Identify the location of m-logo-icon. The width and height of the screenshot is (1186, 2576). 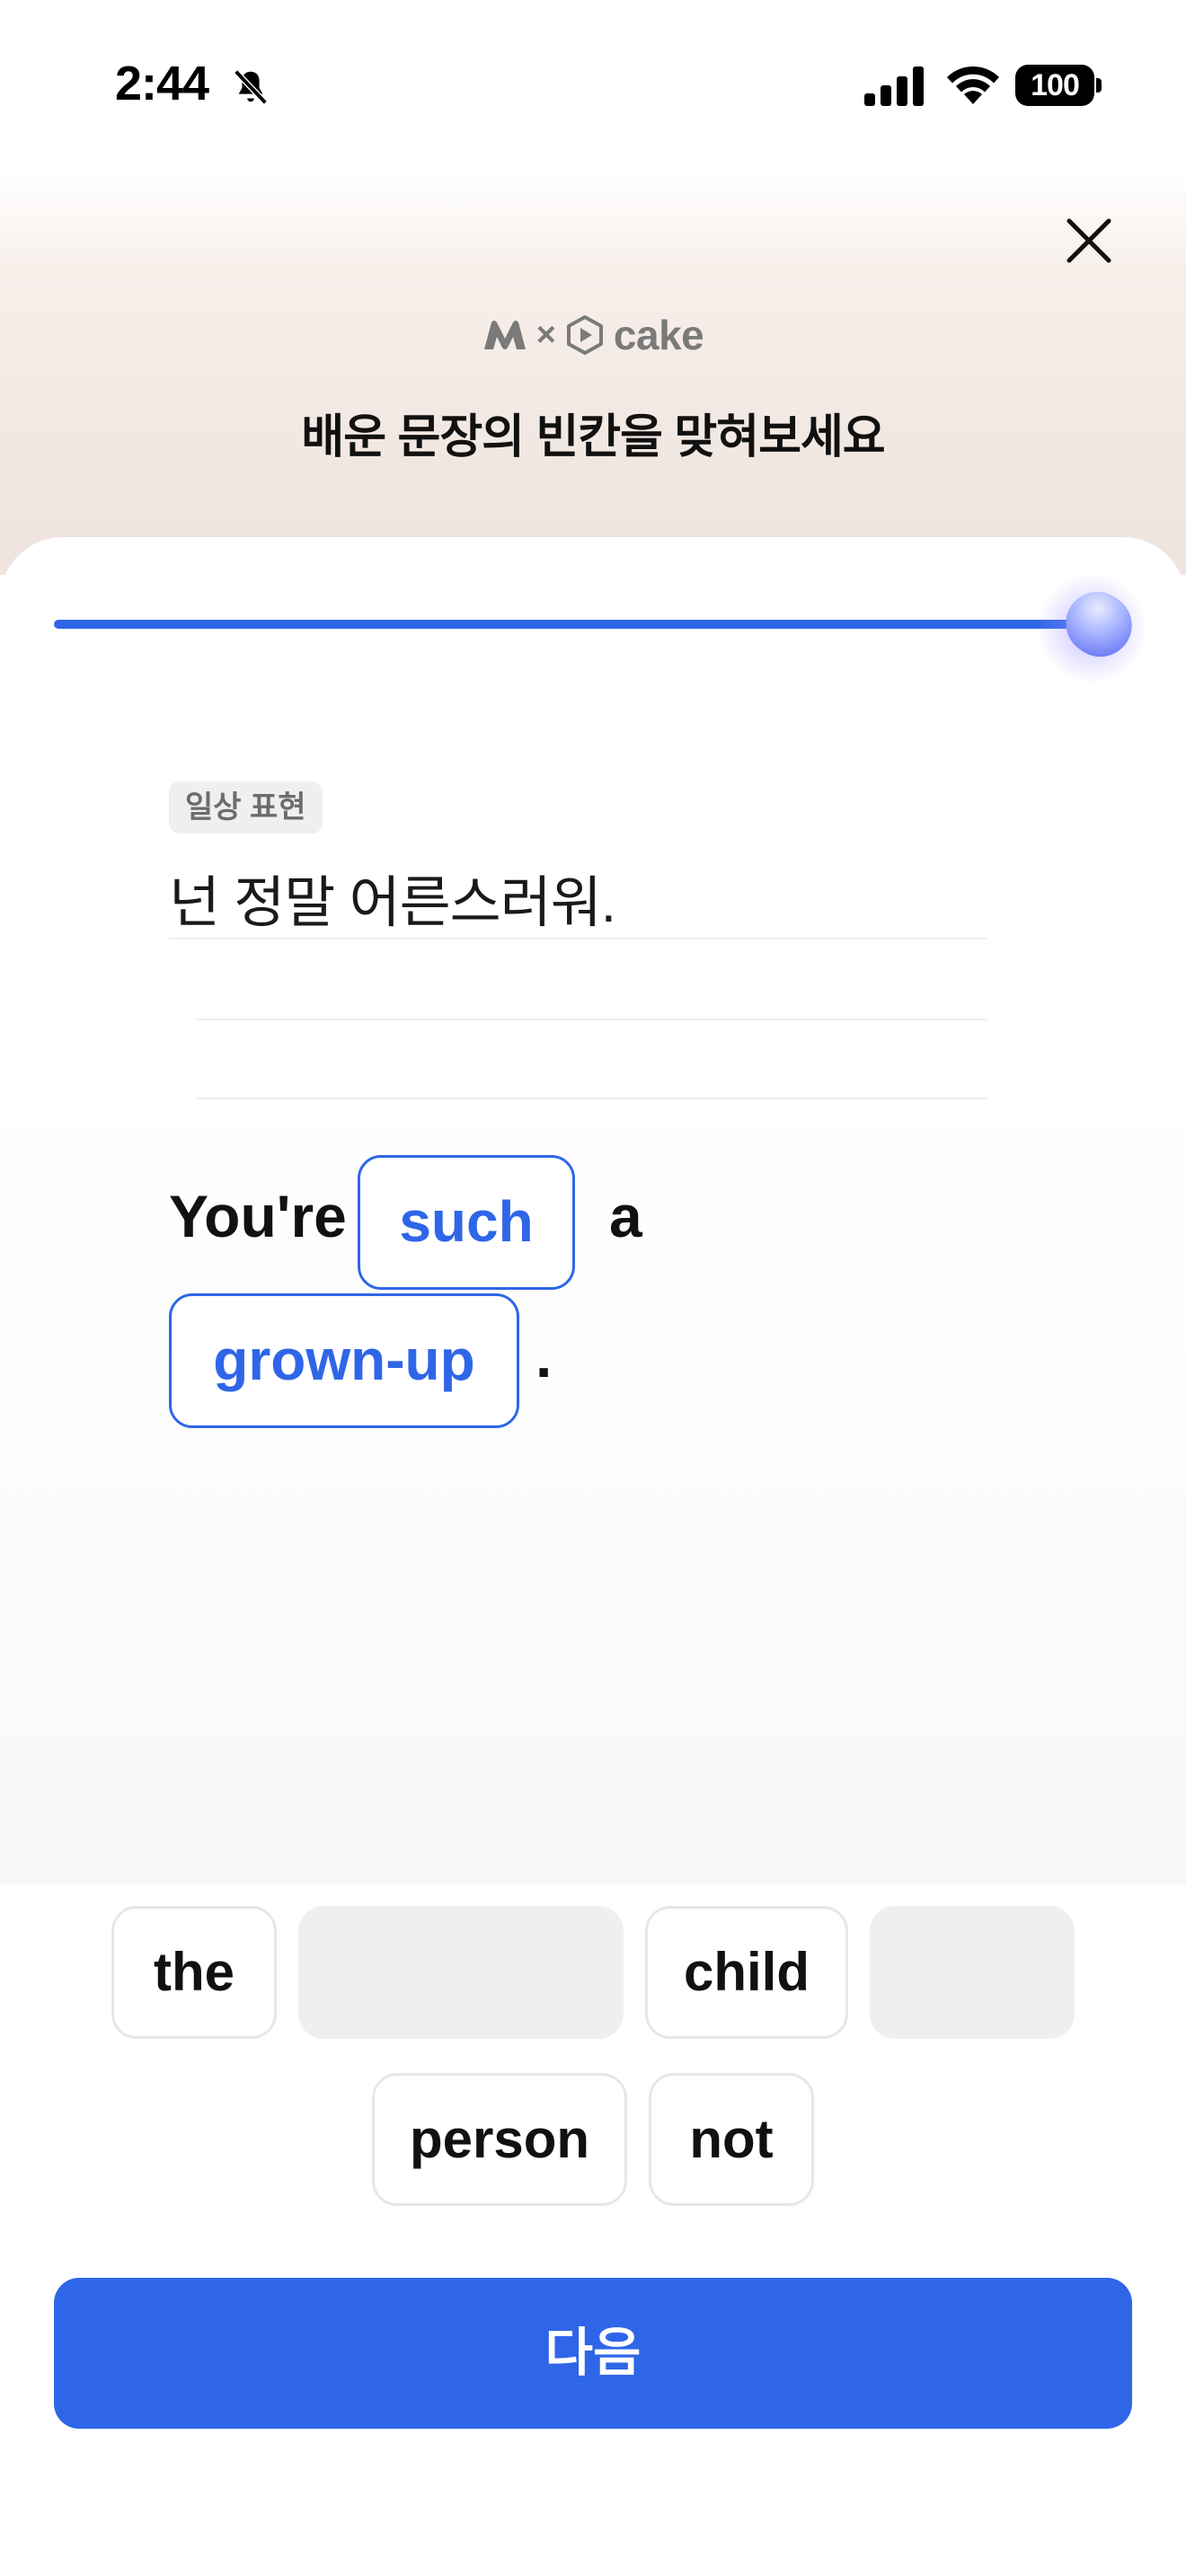
(504, 335).